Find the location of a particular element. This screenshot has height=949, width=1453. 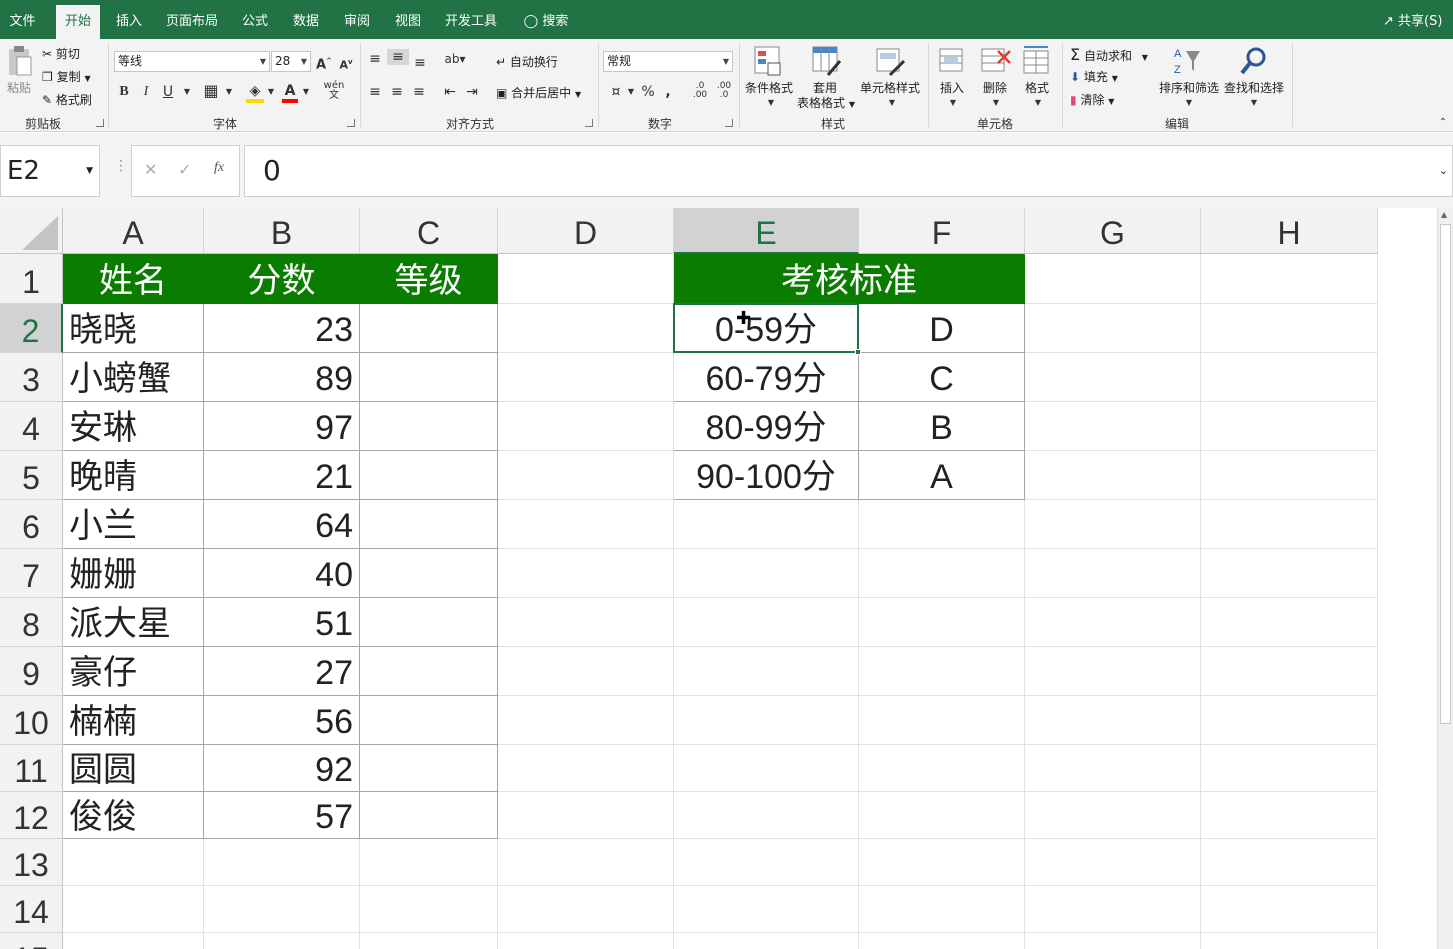

conditional-format-button: 条件格式 is located at coordinates (769, 87).